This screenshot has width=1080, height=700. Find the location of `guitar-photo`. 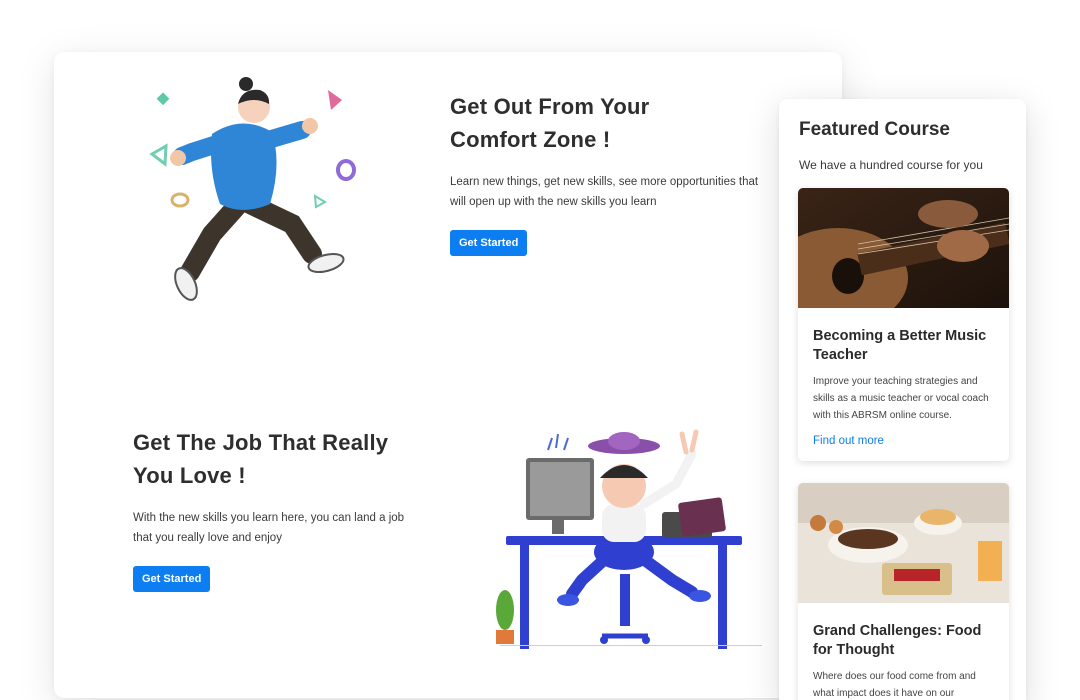

guitar-photo is located at coordinates (903, 258).